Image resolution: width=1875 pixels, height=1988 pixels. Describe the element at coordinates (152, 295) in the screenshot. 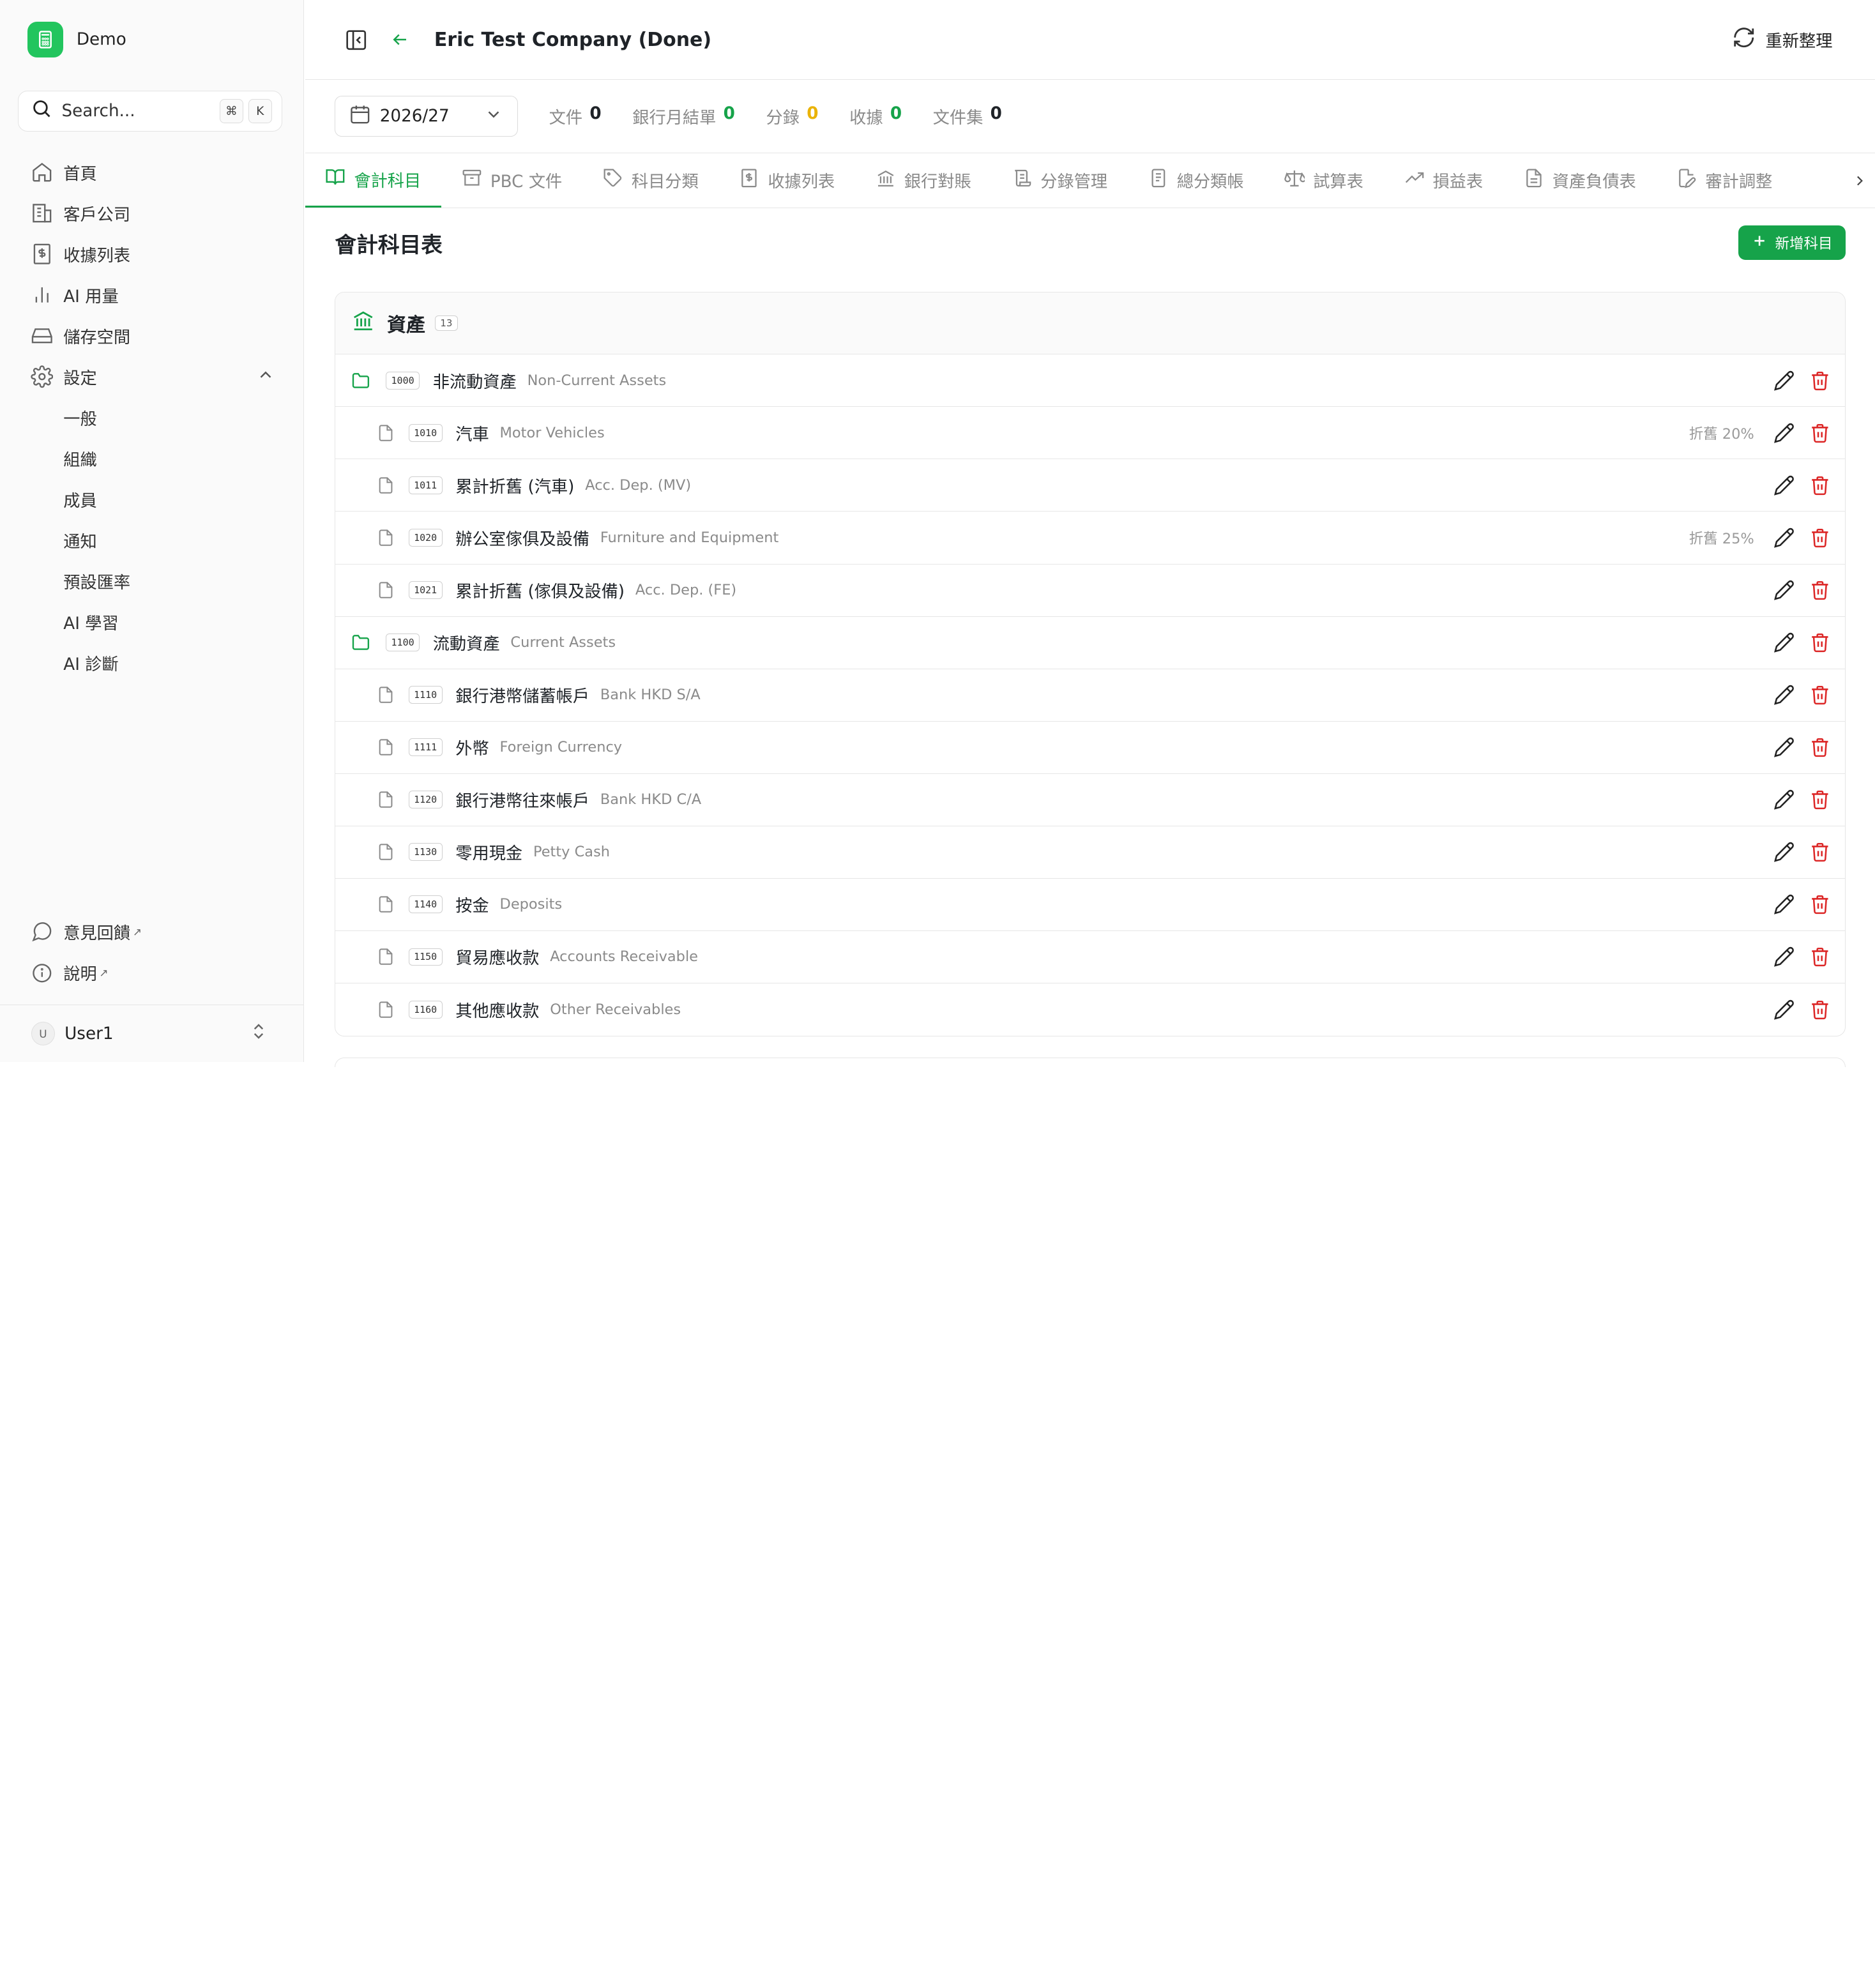

I see `sidebar-item-ai-usage: AI 用量` at that location.